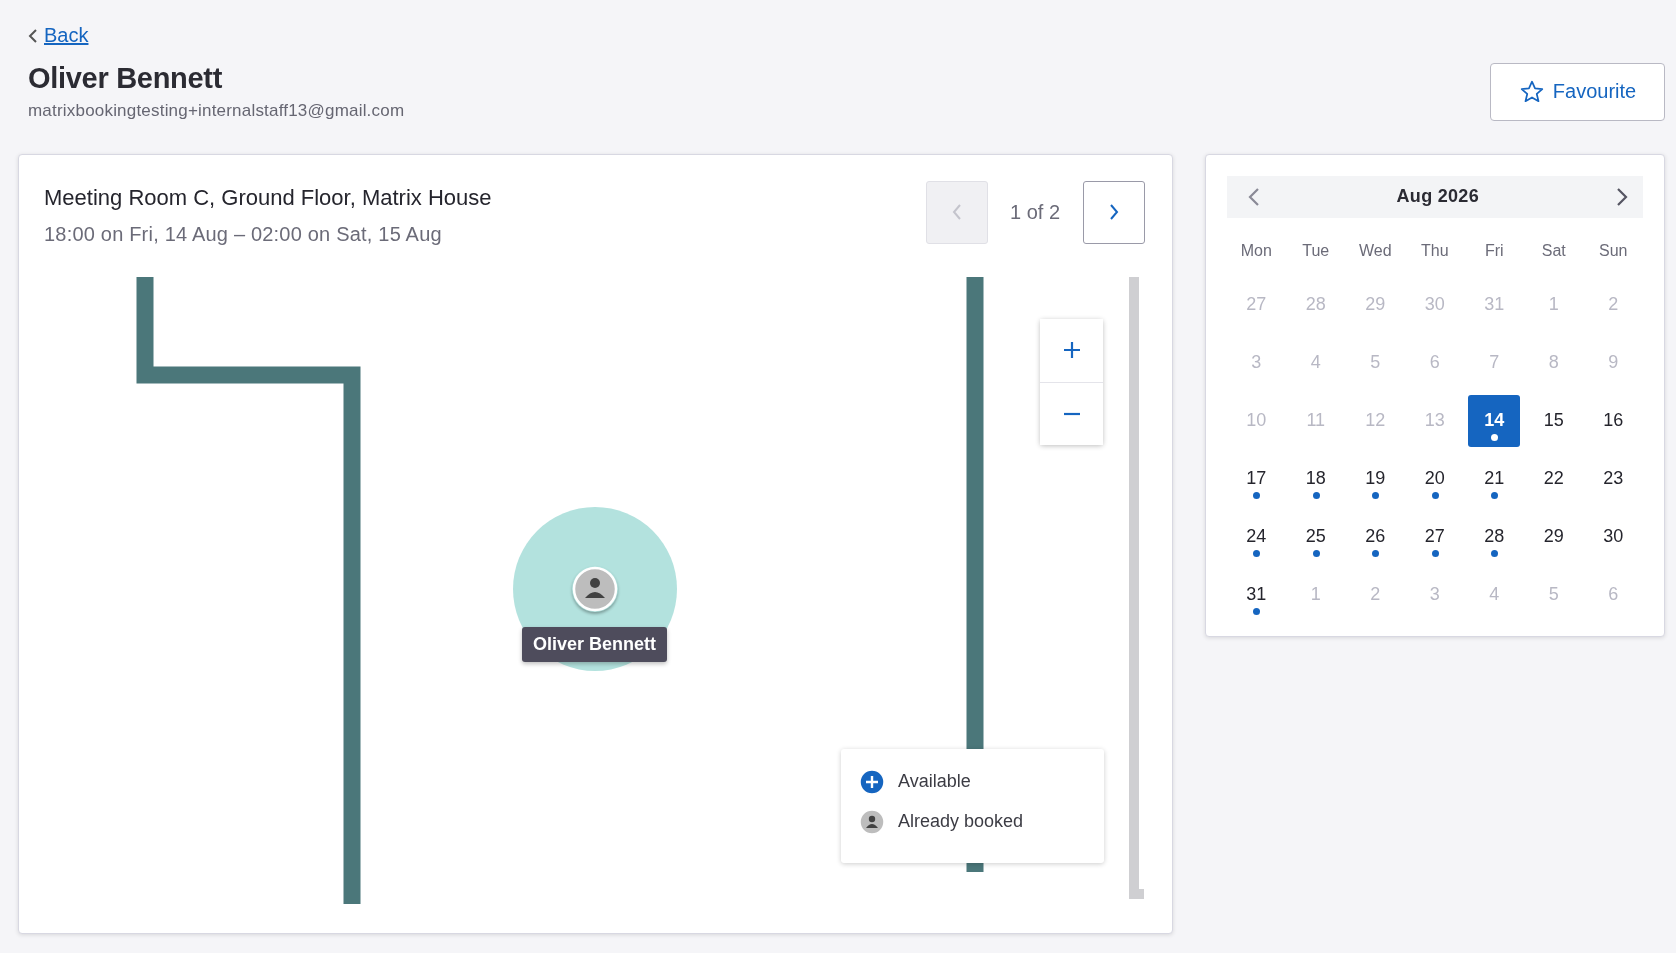 The width and height of the screenshot is (1676, 953). I want to click on booking-time: 18:00 on Fri, 14 Aug – 02:00 on Sat, 15 Aug, so click(243, 234).